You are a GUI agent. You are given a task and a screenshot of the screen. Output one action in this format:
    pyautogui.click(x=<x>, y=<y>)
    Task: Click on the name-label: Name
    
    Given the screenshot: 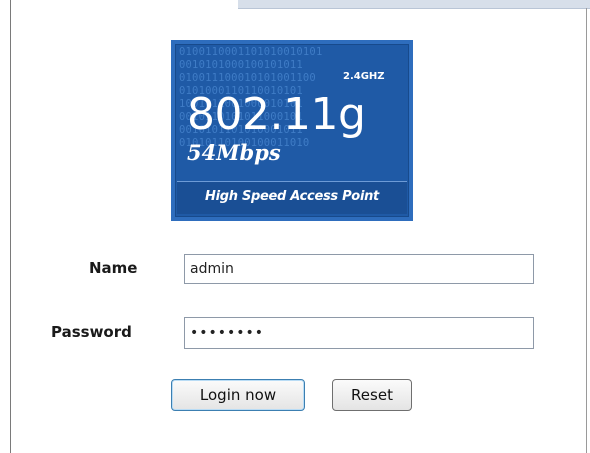 What is the action you would take?
    pyautogui.click(x=113, y=268)
    